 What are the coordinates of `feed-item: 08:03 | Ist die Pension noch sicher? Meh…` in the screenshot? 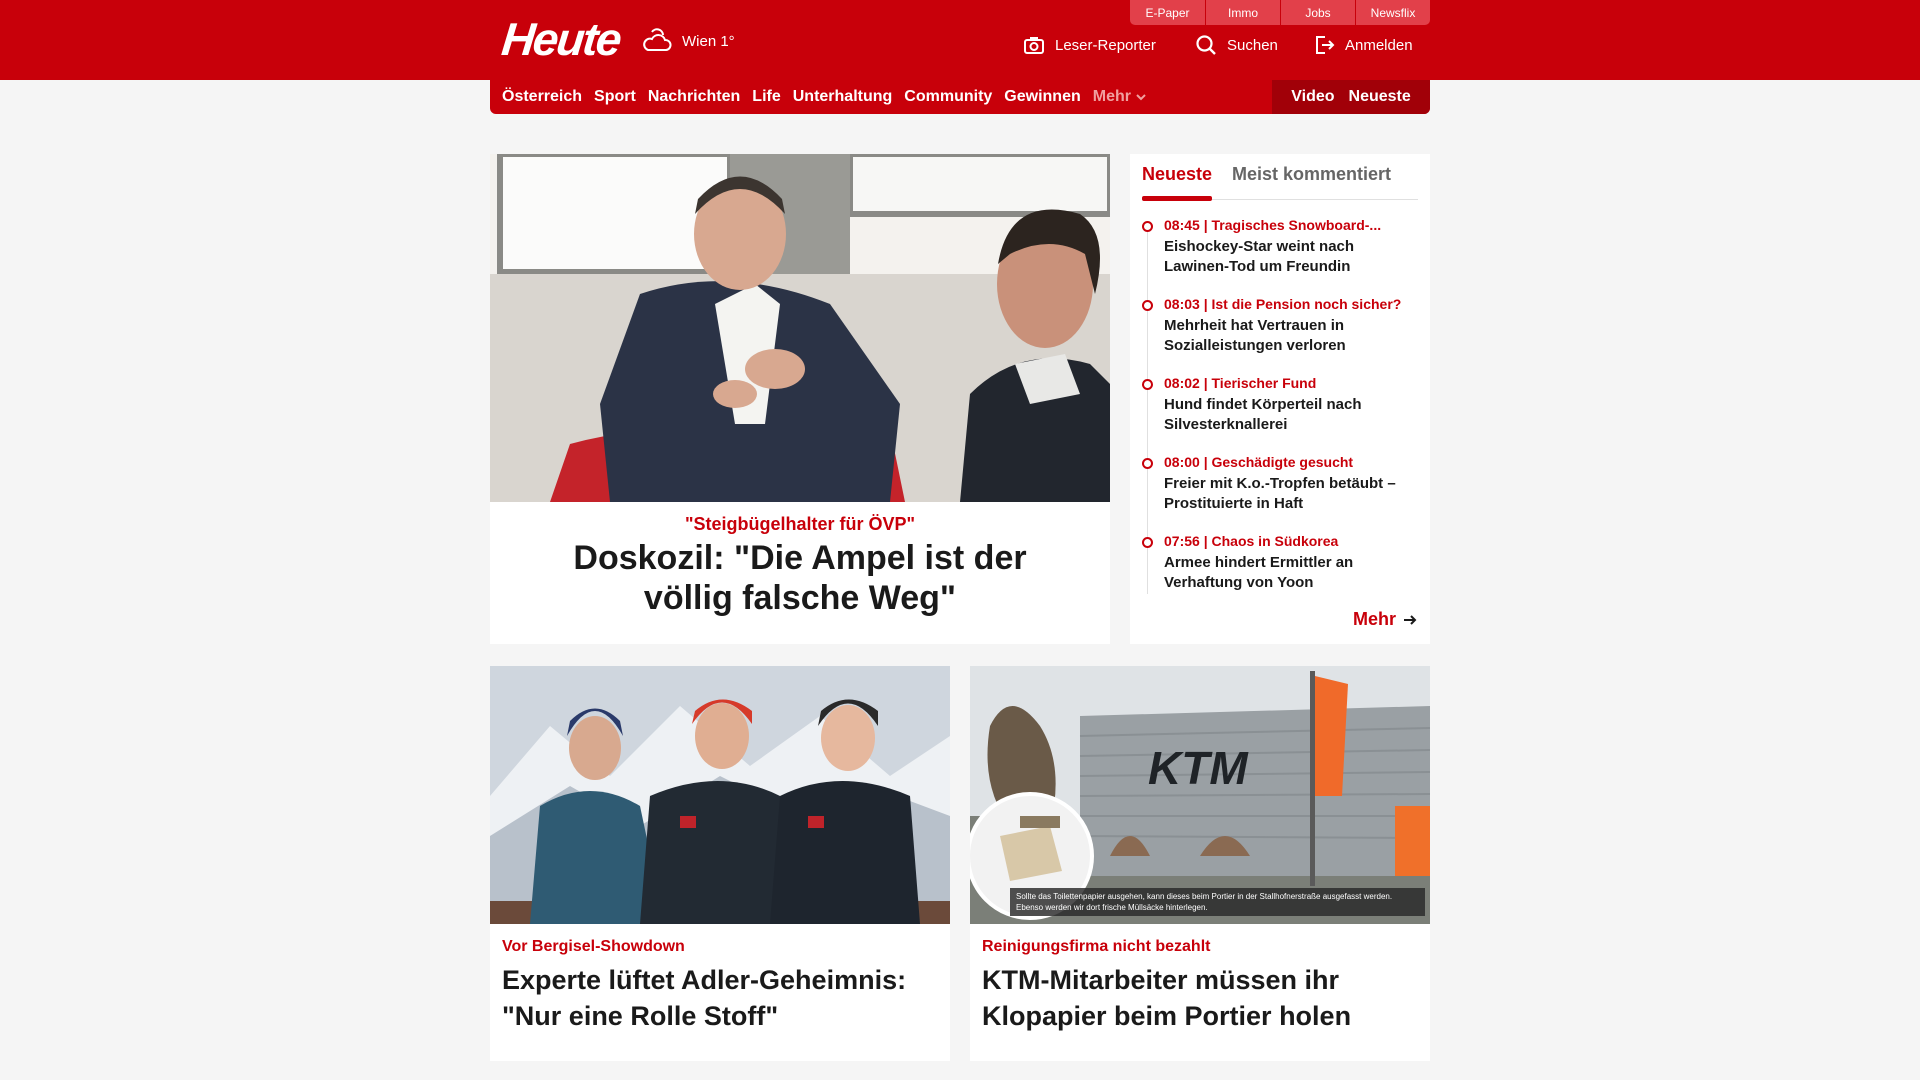 It's located at (1282, 329).